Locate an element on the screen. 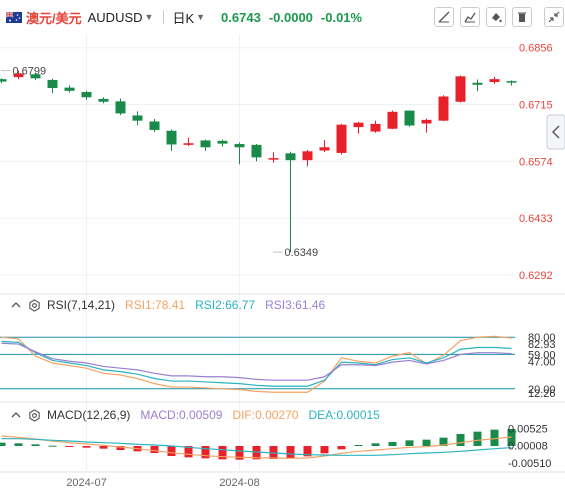 The image size is (565, 495). price-marker-label: 0.6349 is located at coordinates (302, 253).